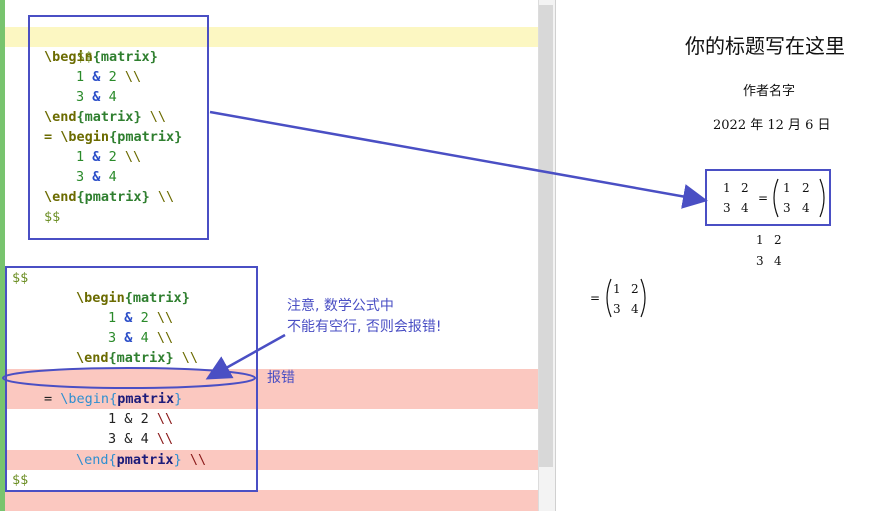 This screenshot has width=875, height=511. What do you see at coordinates (364, 327) in the screenshot?
I see `annotation-note-line2: 不能有空行, 否则会报错!` at bounding box center [364, 327].